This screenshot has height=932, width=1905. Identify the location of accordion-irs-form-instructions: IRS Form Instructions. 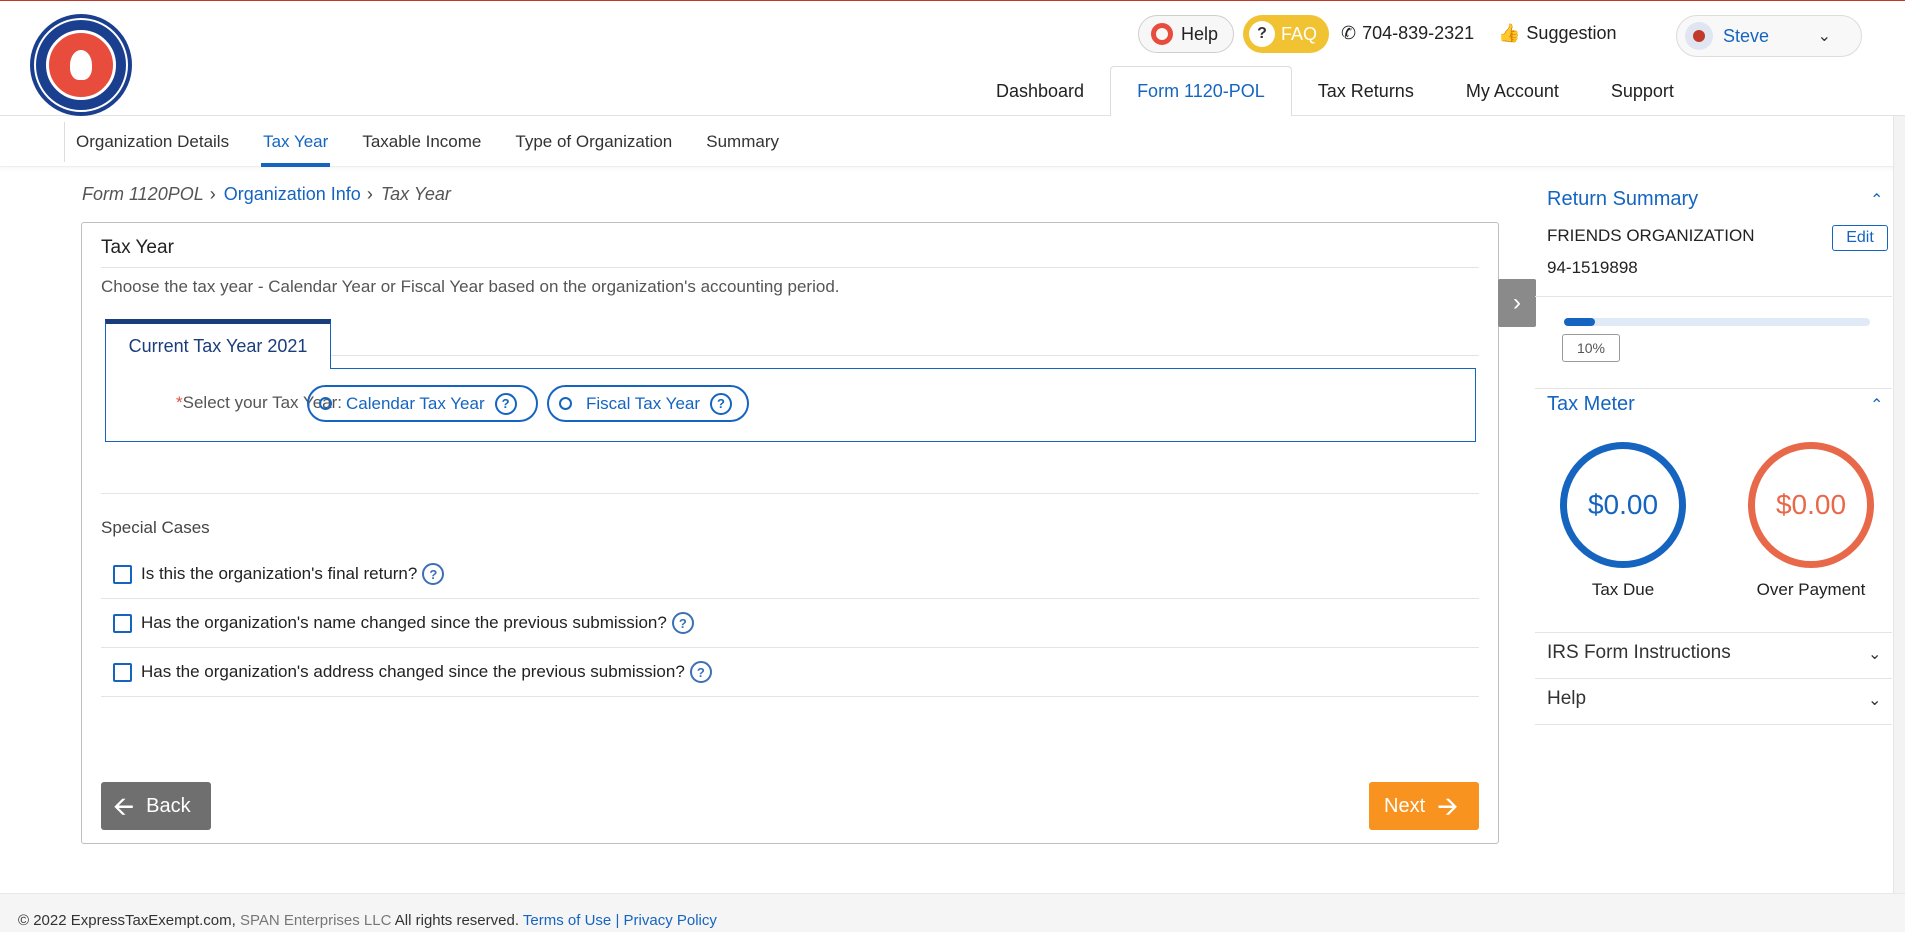
(1639, 653).